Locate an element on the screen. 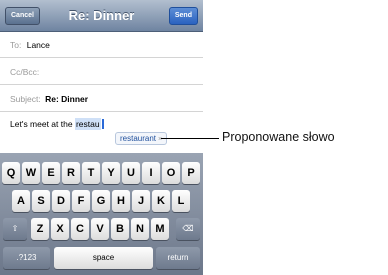 This screenshot has width=388, height=275. key-q: Q is located at coordinates (11, 173).